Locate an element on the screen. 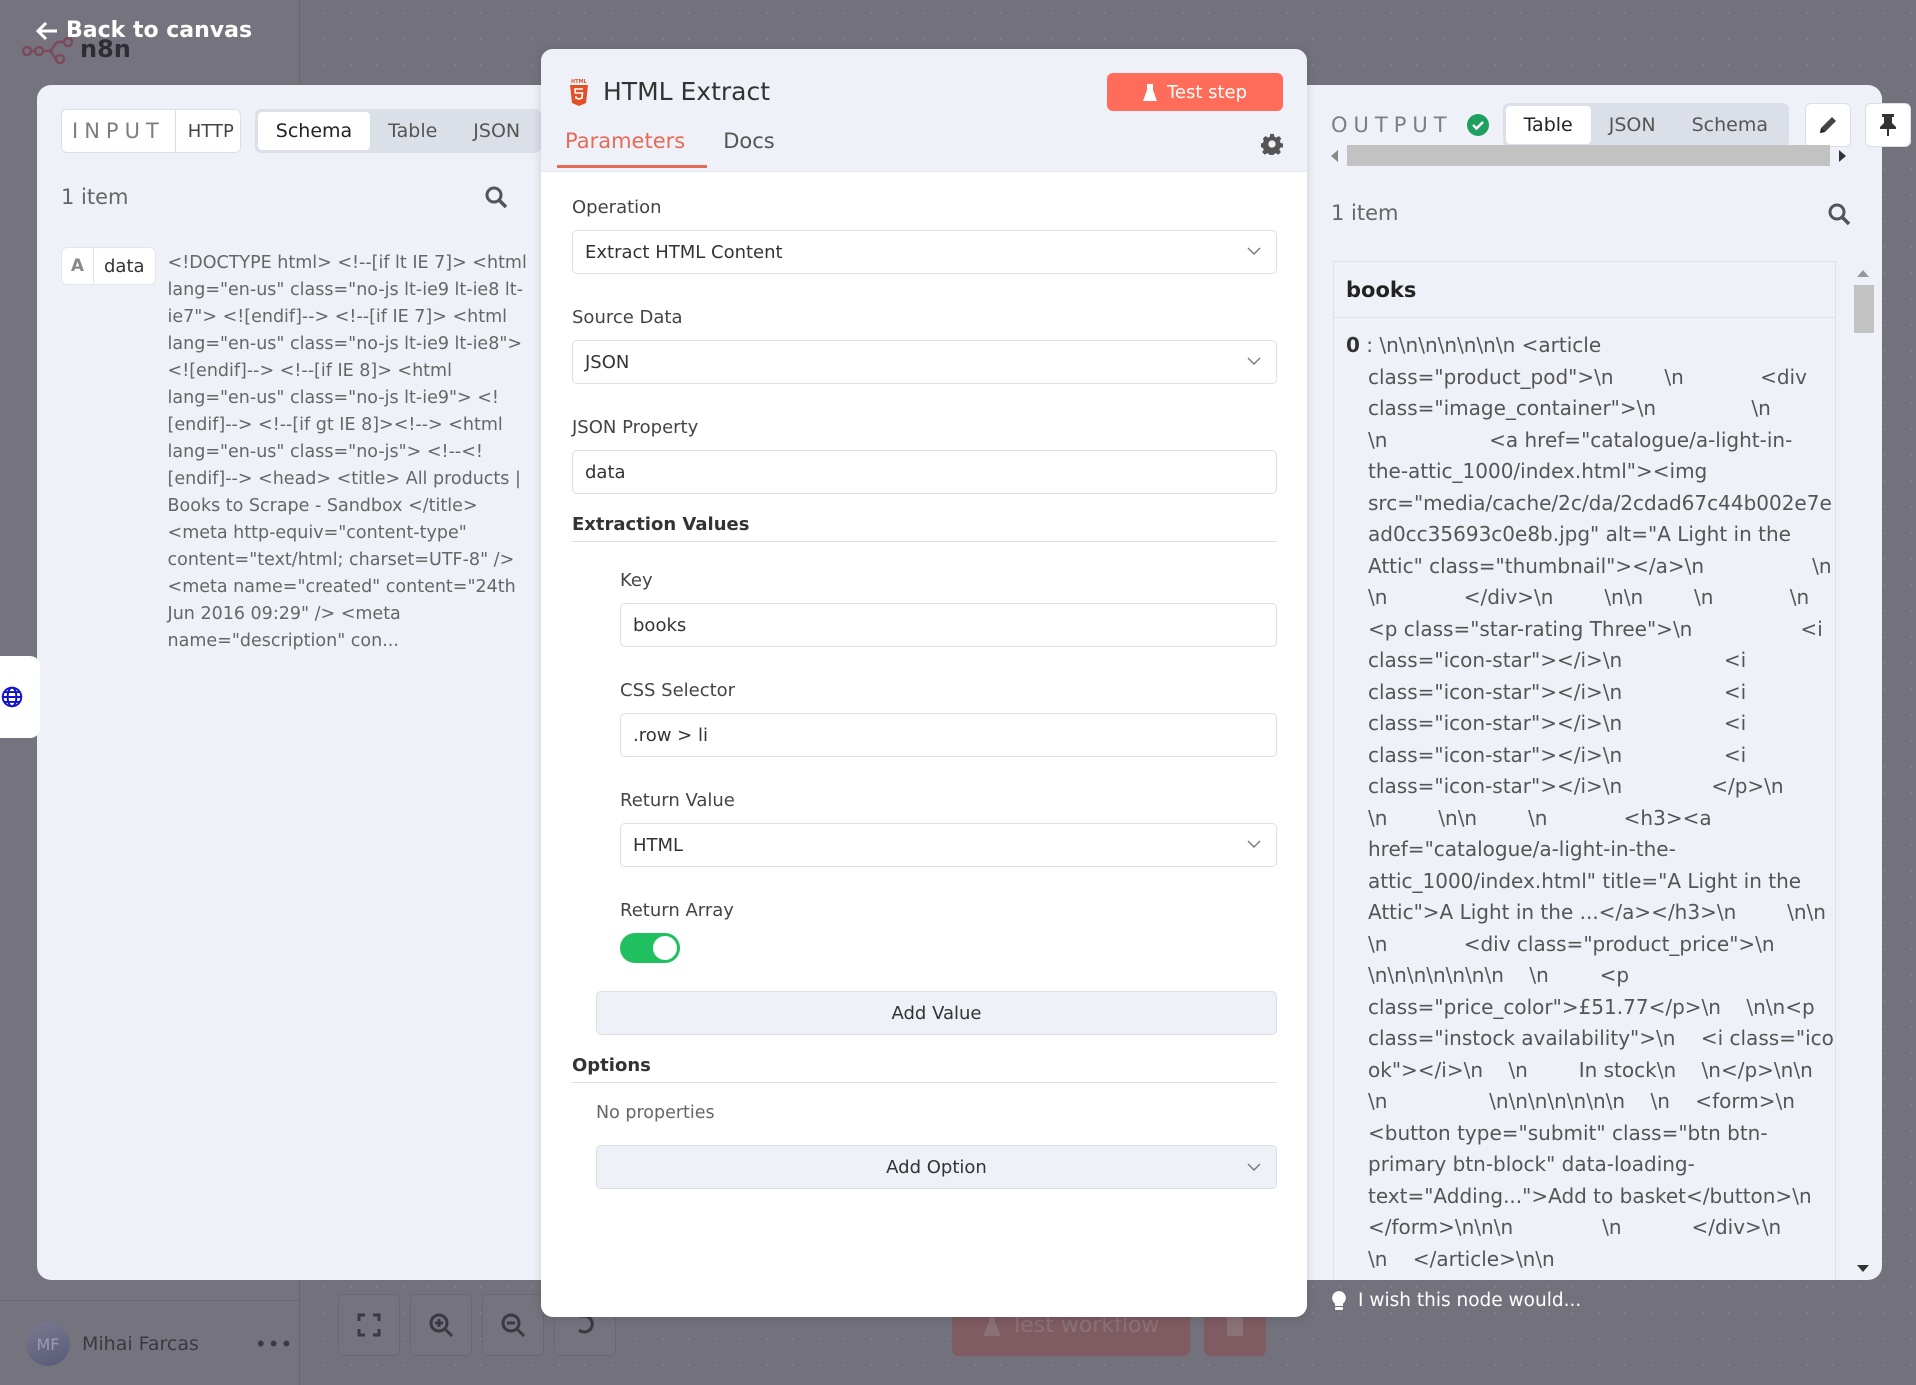  css-selector-input: .row > li is located at coordinates (948, 735).